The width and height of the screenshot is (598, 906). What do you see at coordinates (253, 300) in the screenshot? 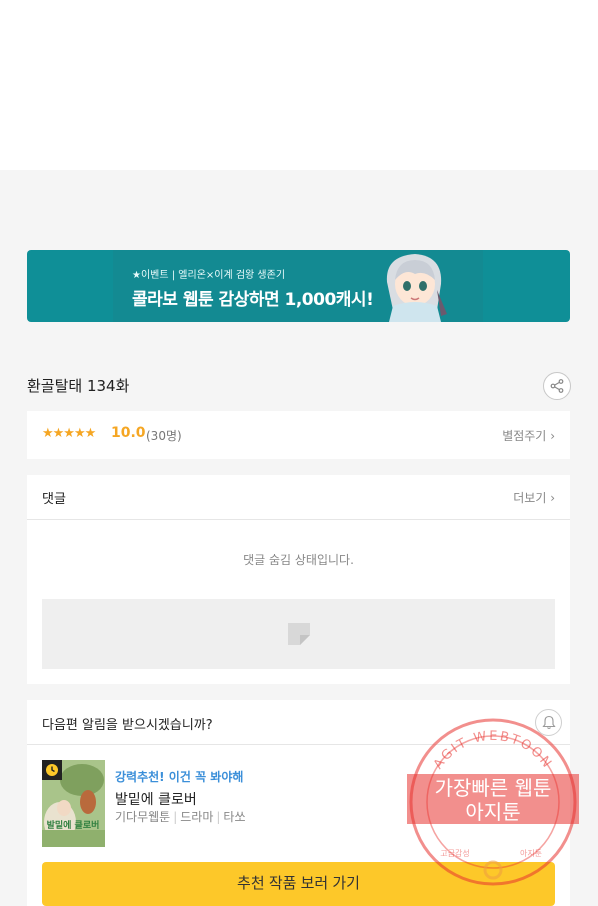
I see `banner-title: 콜라보 웹툰 감상하면 1,000캐시!` at bounding box center [253, 300].